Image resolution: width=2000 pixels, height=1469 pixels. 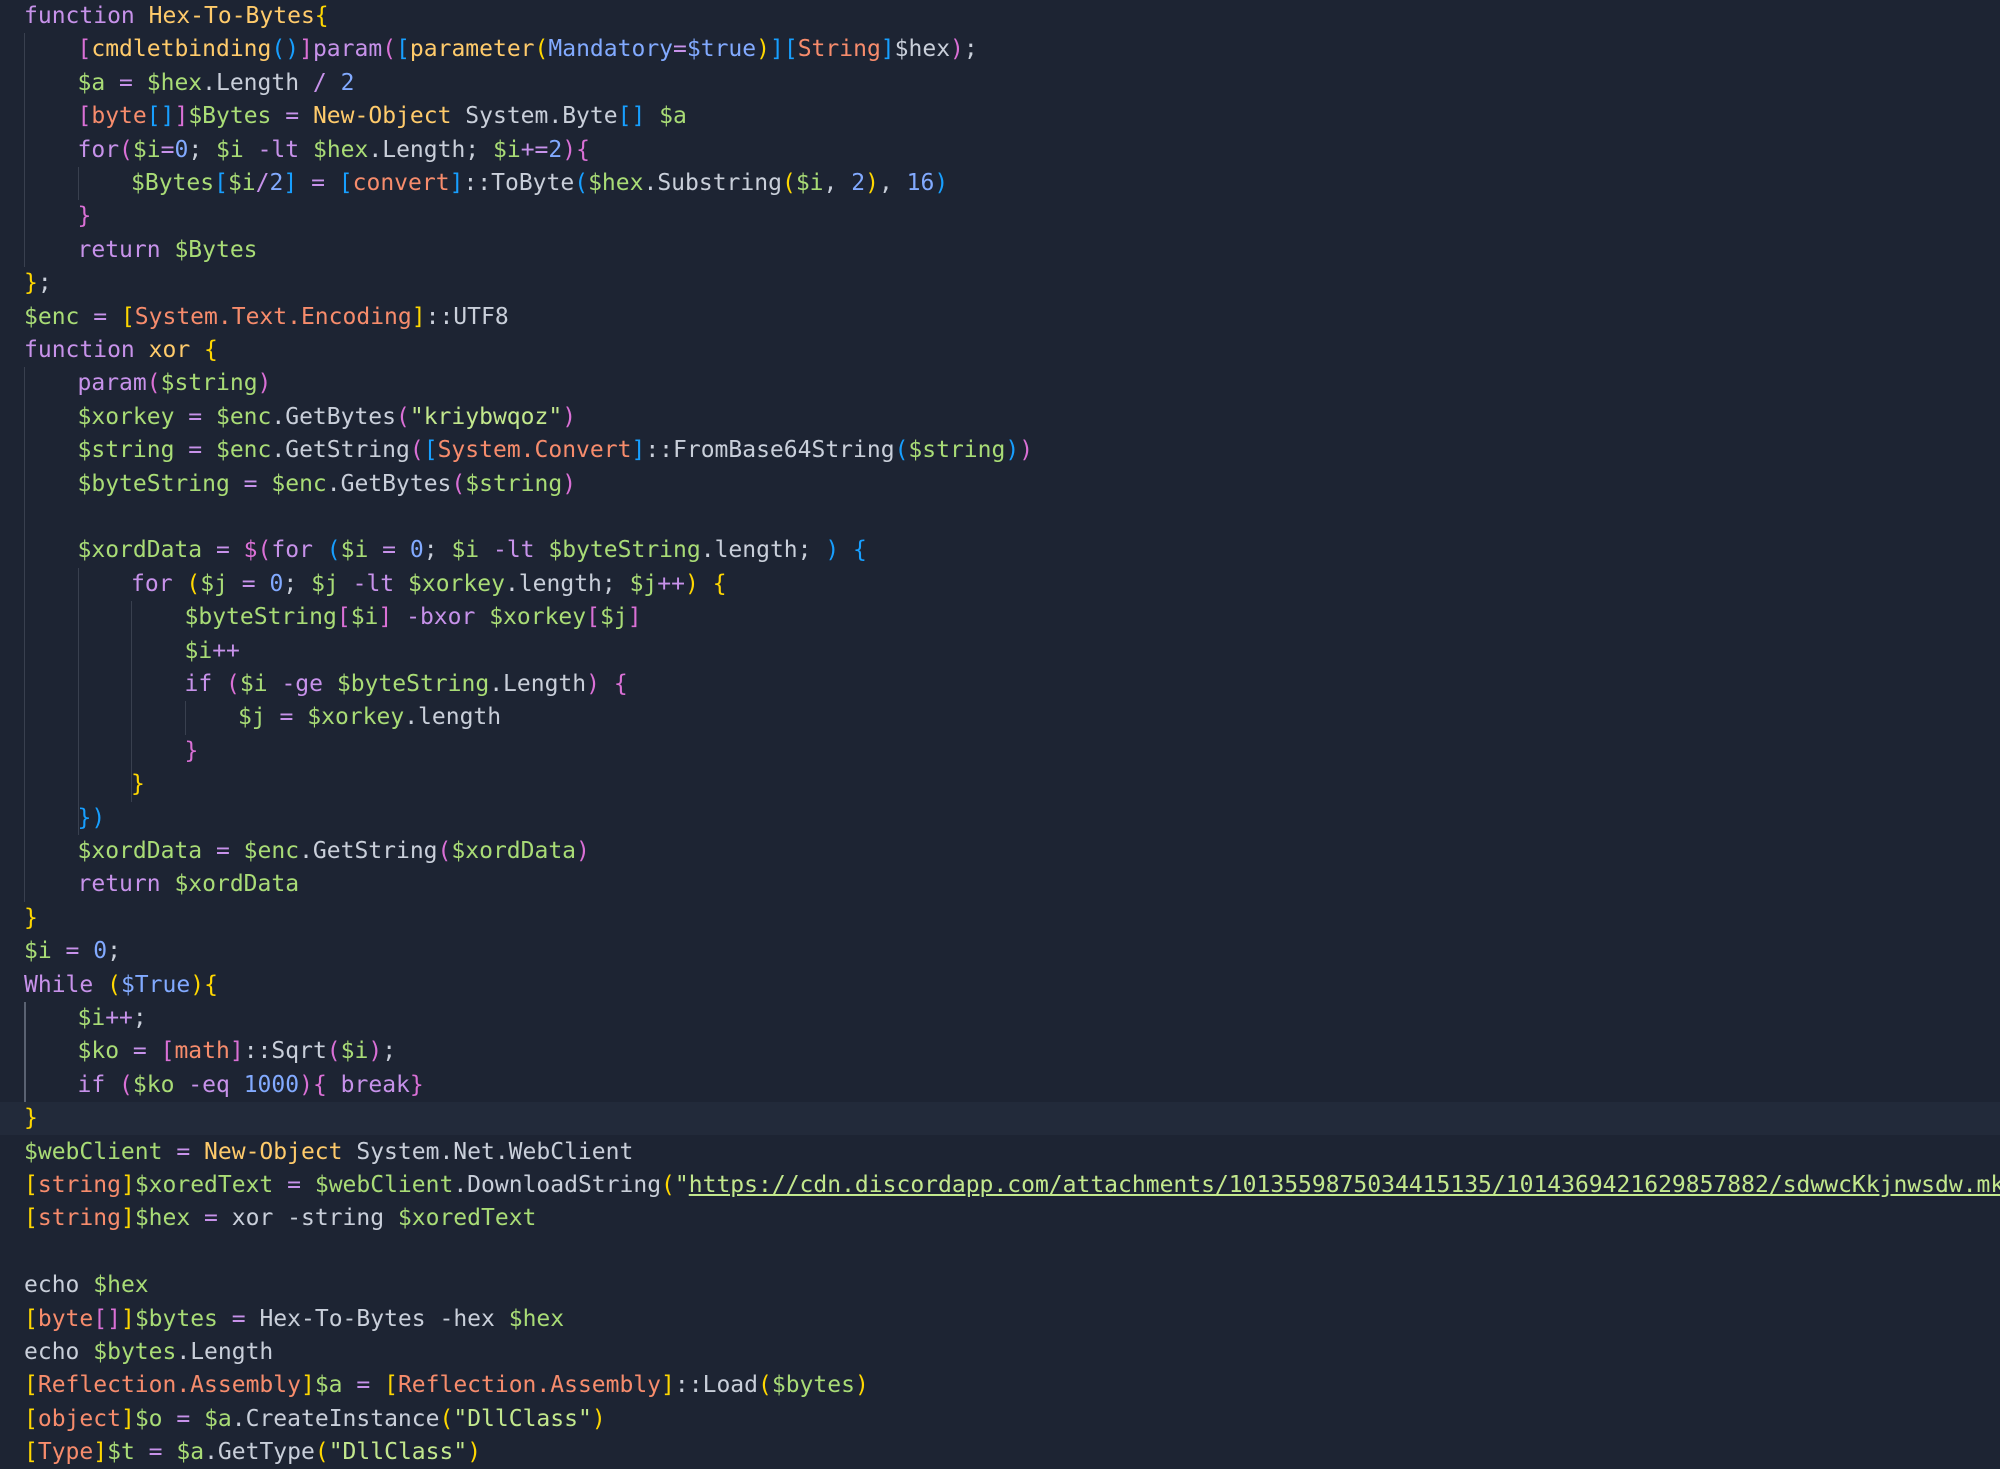 What do you see at coordinates (583, 149) in the screenshot?
I see `code-token: {` at bounding box center [583, 149].